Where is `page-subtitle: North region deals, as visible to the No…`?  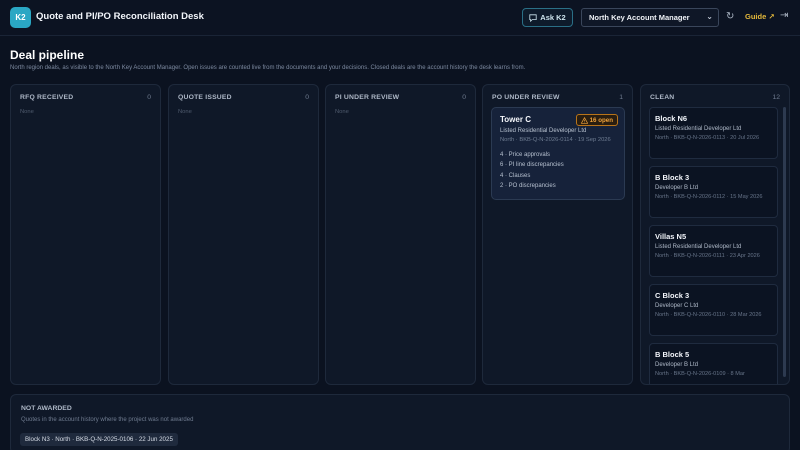
page-subtitle: North region deals, as visible to the No… is located at coordinates (268, 68).